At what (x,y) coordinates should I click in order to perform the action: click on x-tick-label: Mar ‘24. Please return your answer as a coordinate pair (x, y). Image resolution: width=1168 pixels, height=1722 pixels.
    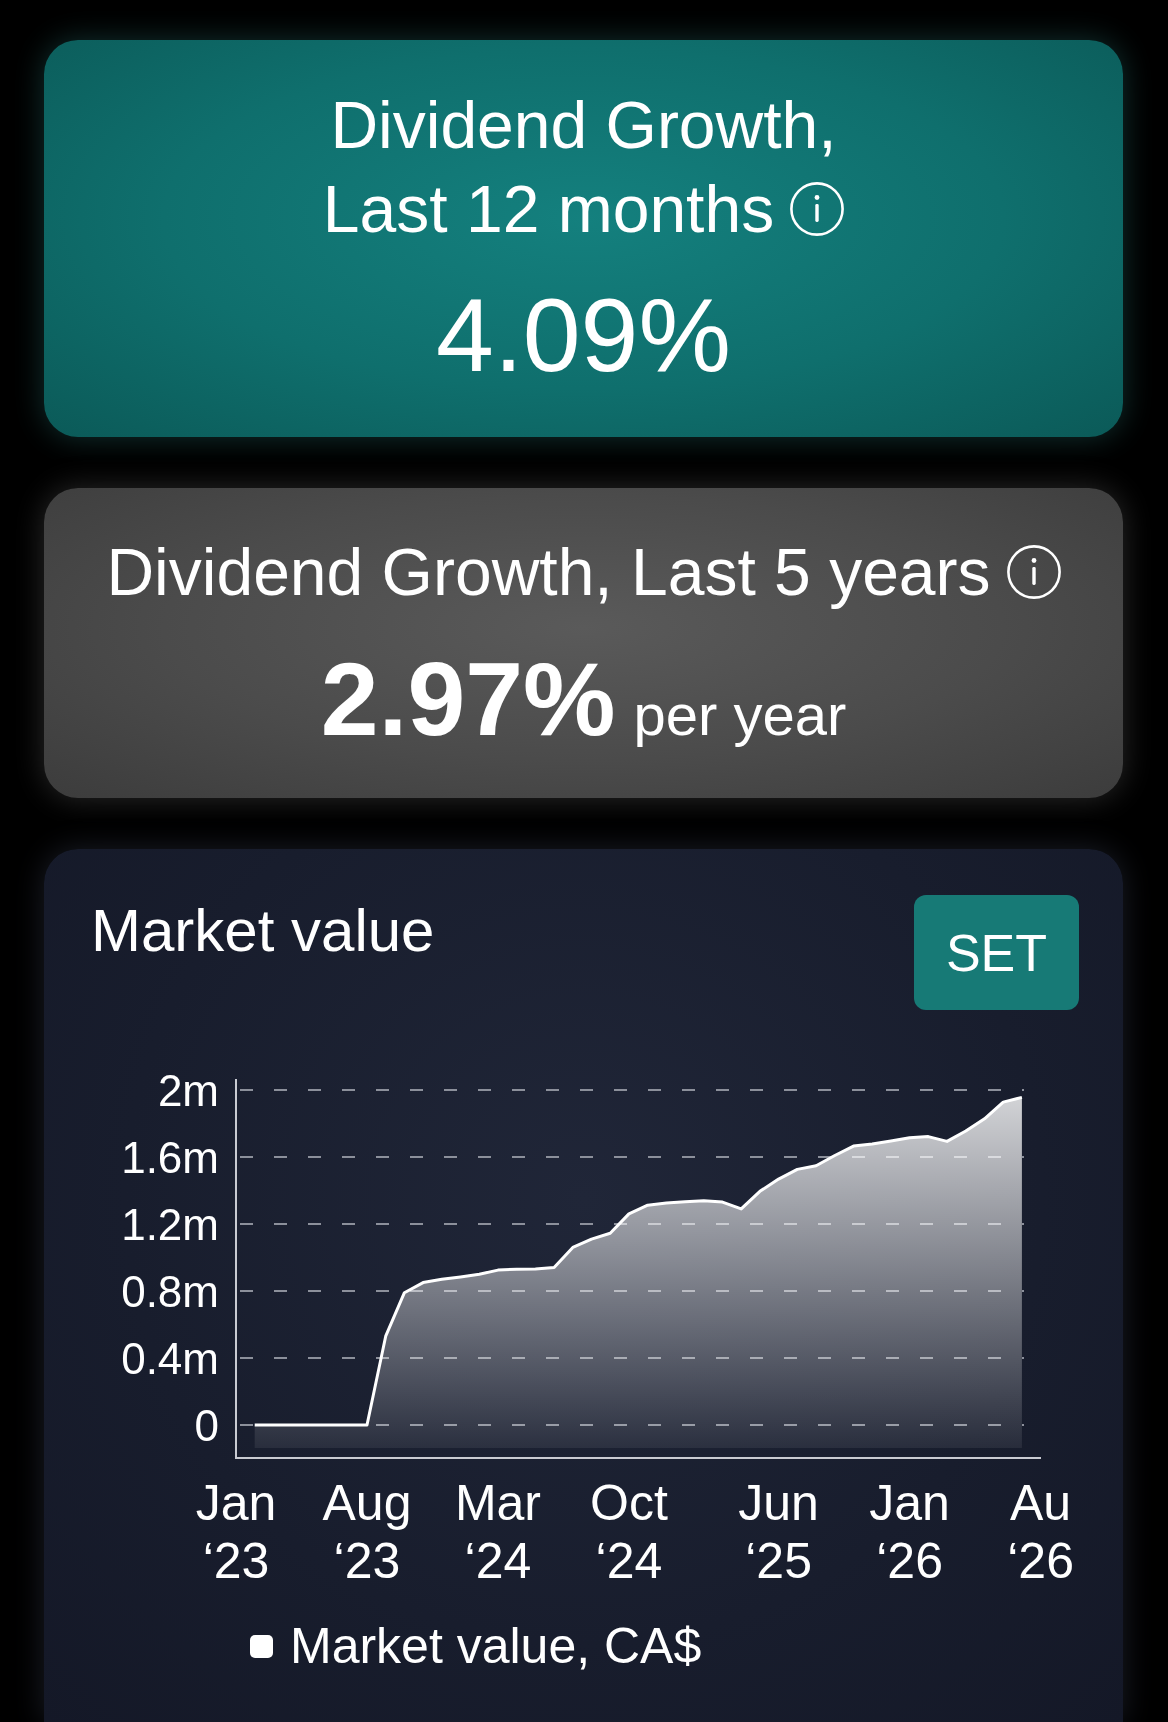
    Looking at the image, I should click on (497, 1532).